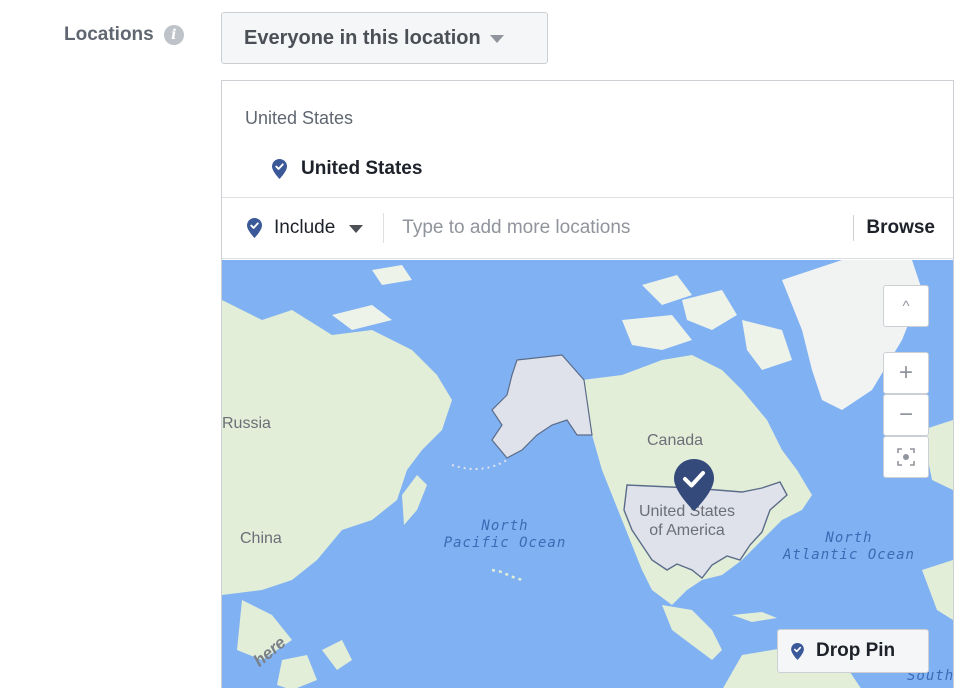  I want to click on selected-location-map-pin-icon, so click(694, 485).